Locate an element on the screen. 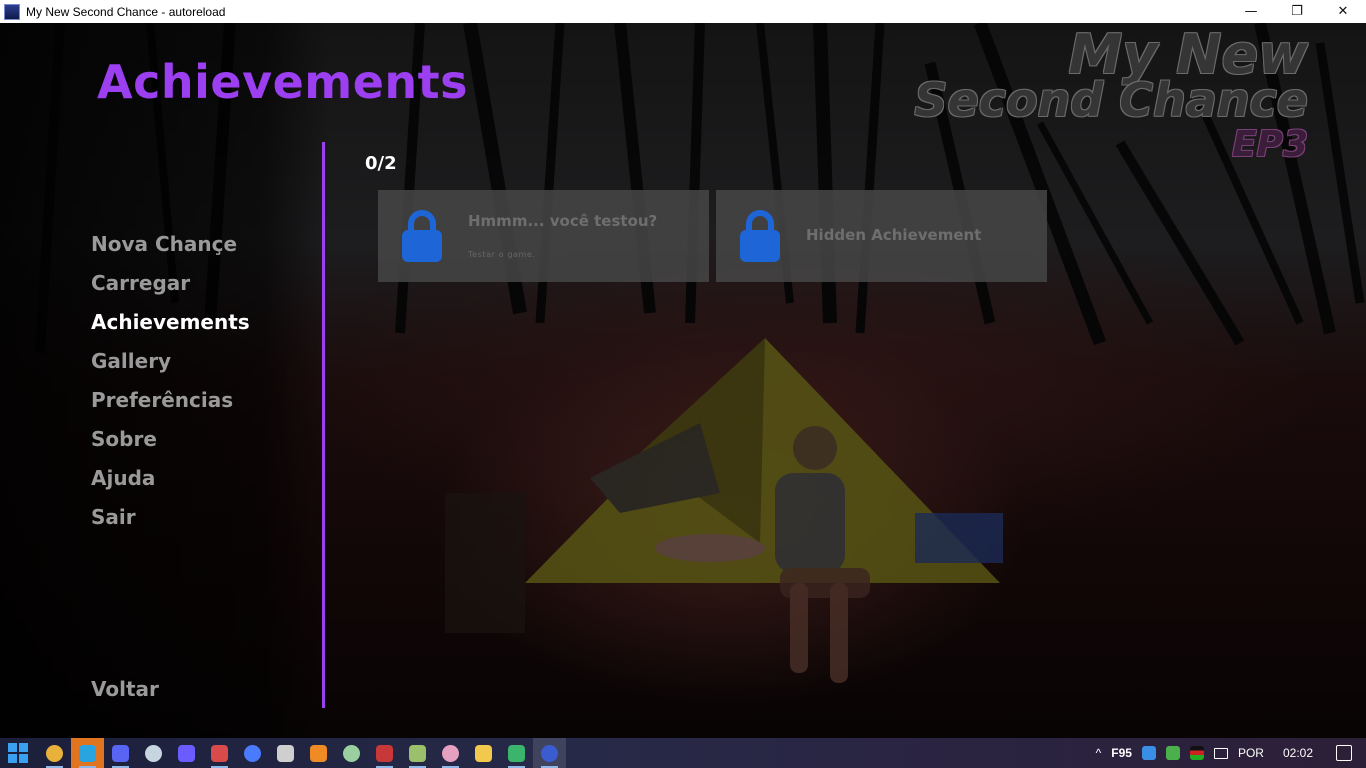 Image resolution: width=1366 pixels, height=768 pixels. taskbar-apps is located at coordinates (302, 753).